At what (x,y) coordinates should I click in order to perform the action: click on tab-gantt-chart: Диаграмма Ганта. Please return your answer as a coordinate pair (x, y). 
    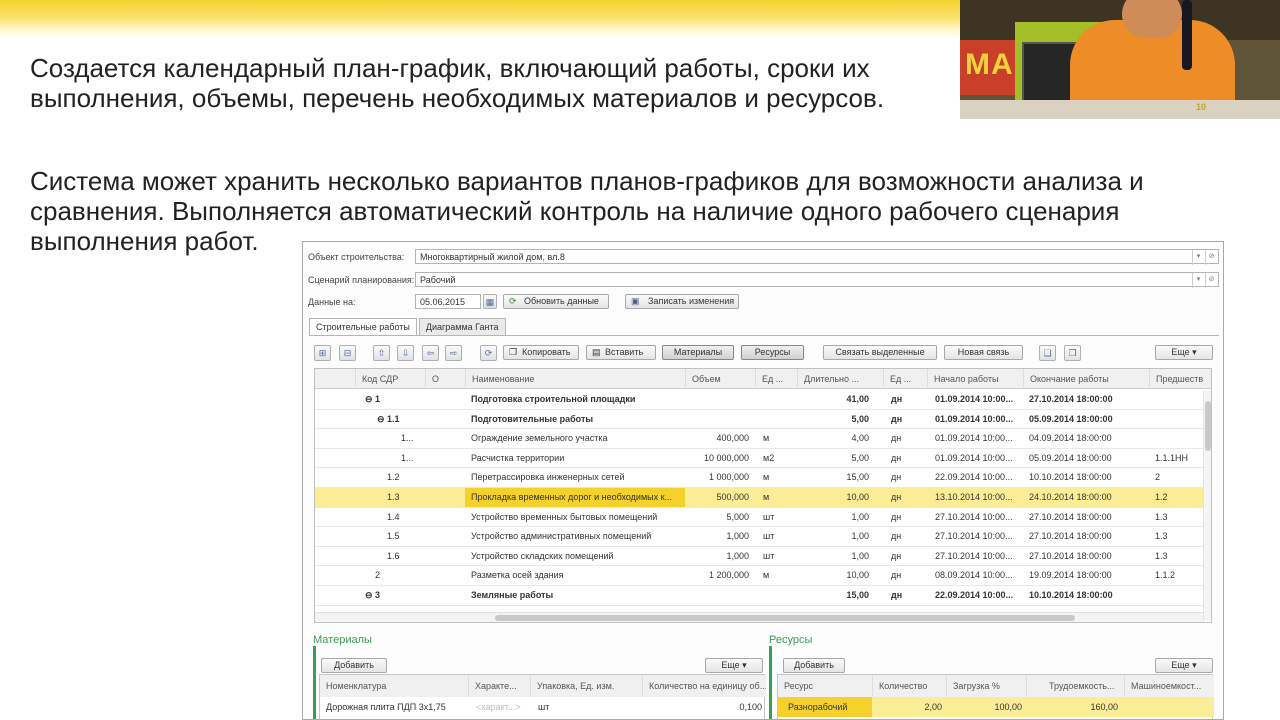
    Looking at the image, I should click on (462, 327).